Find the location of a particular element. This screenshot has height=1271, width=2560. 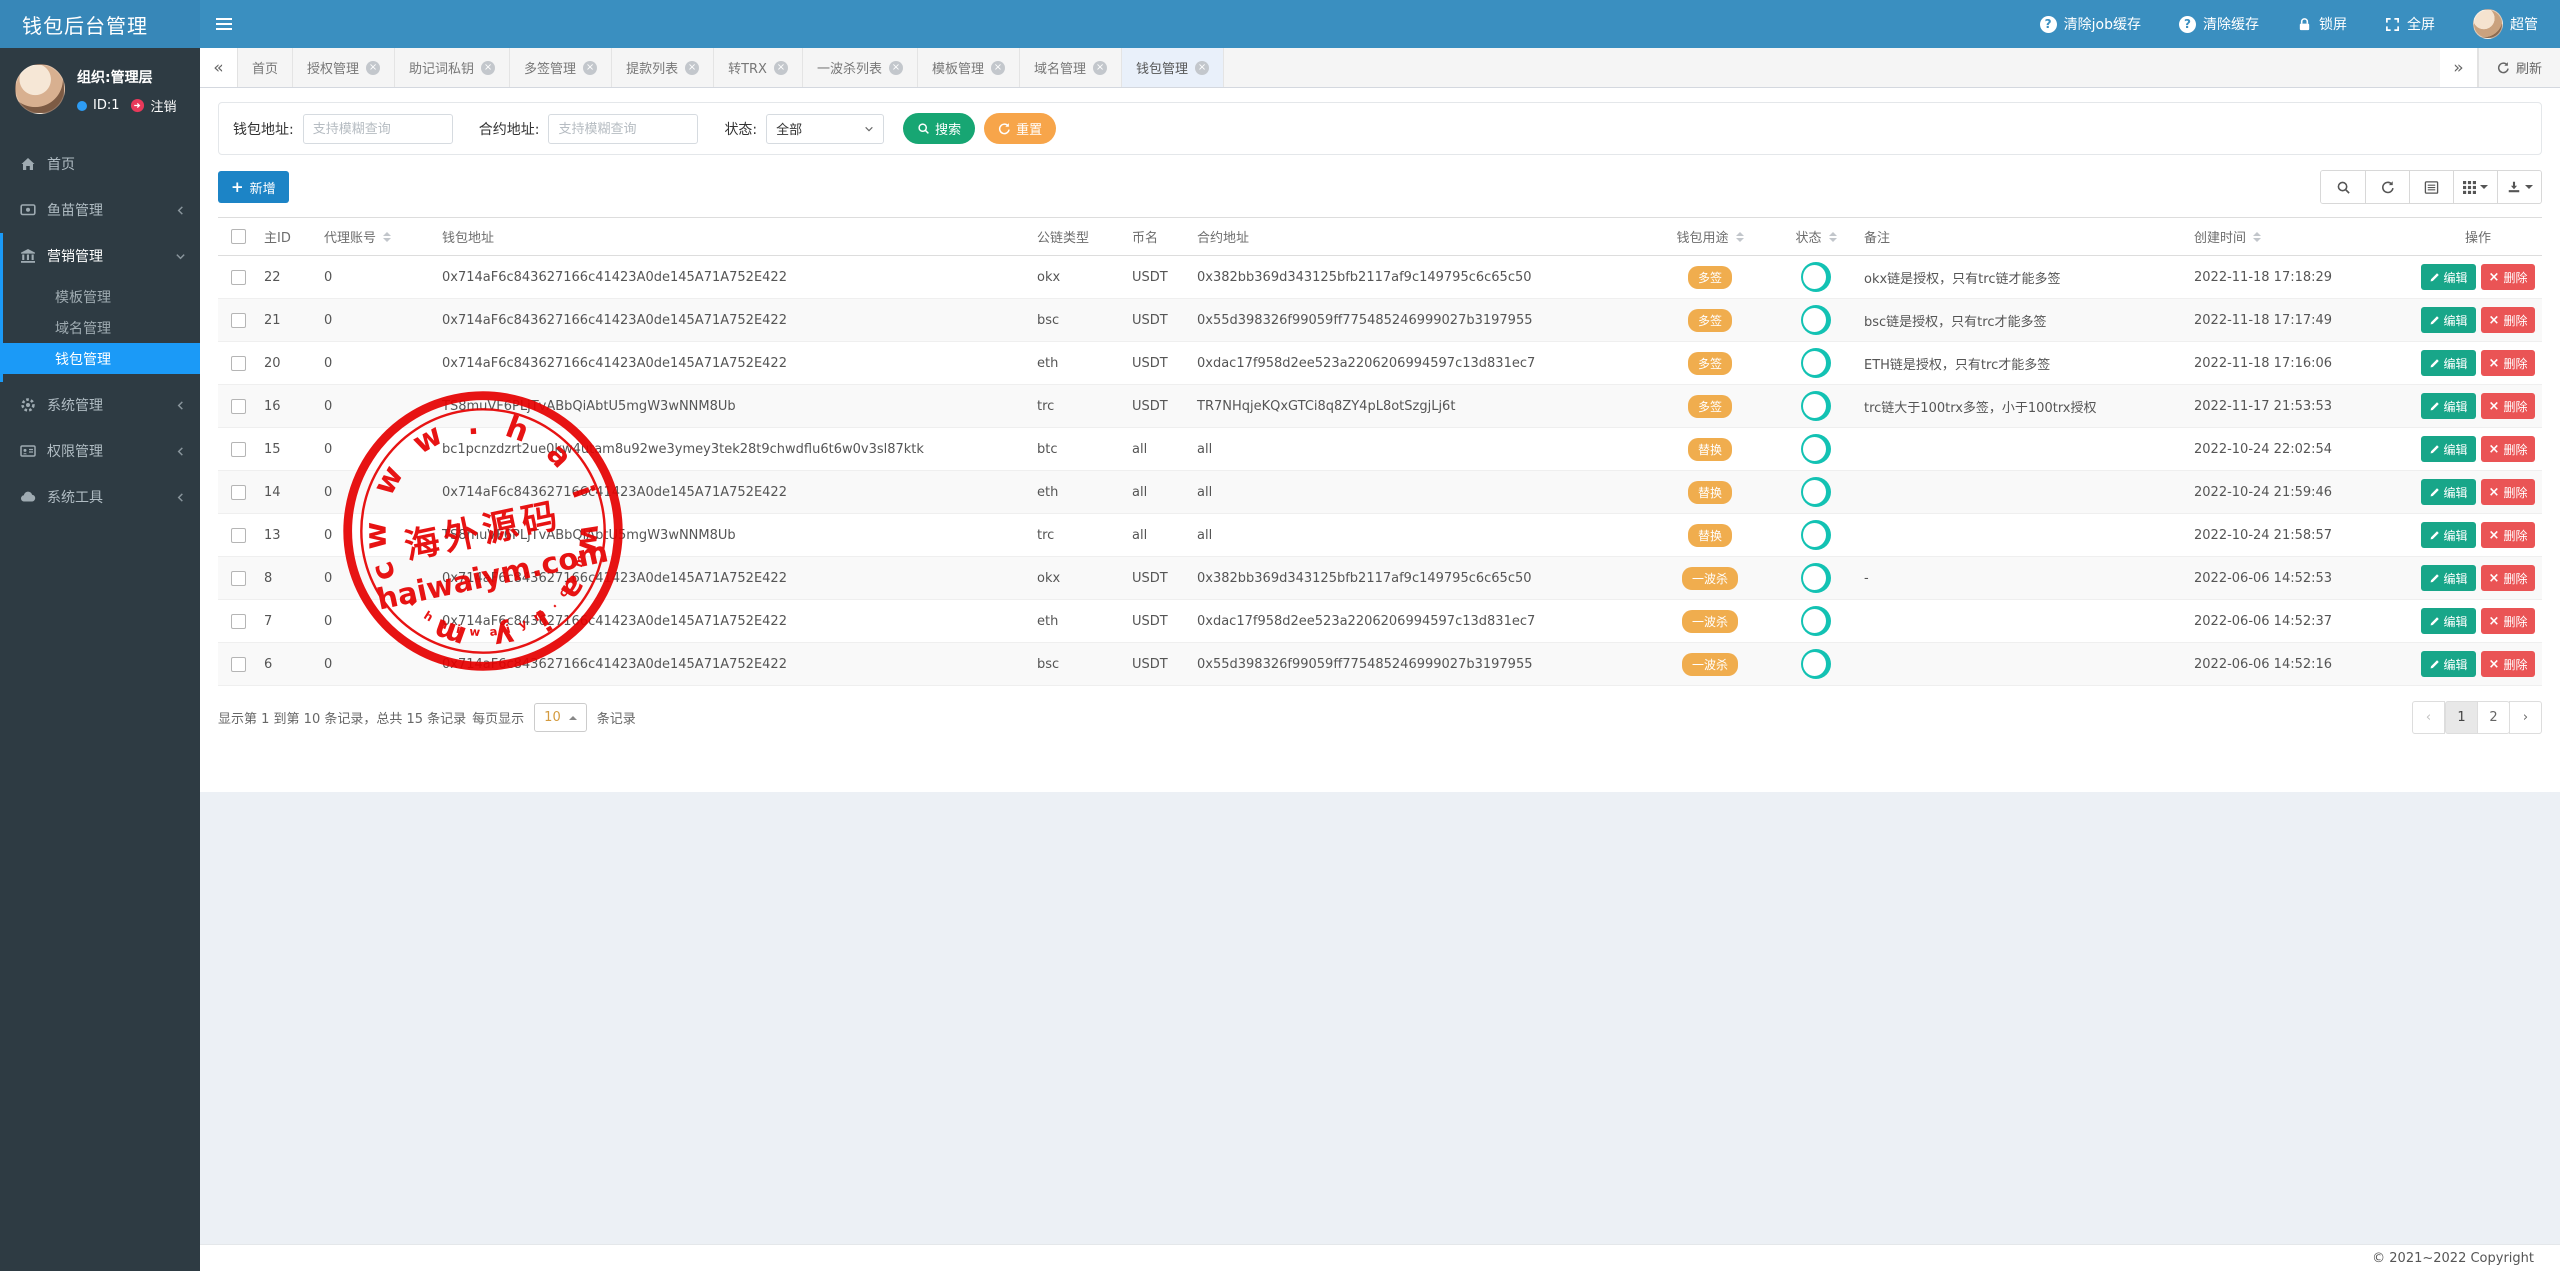

refresh-tab-button: 刷新 is located at coordinates (2518, 67).